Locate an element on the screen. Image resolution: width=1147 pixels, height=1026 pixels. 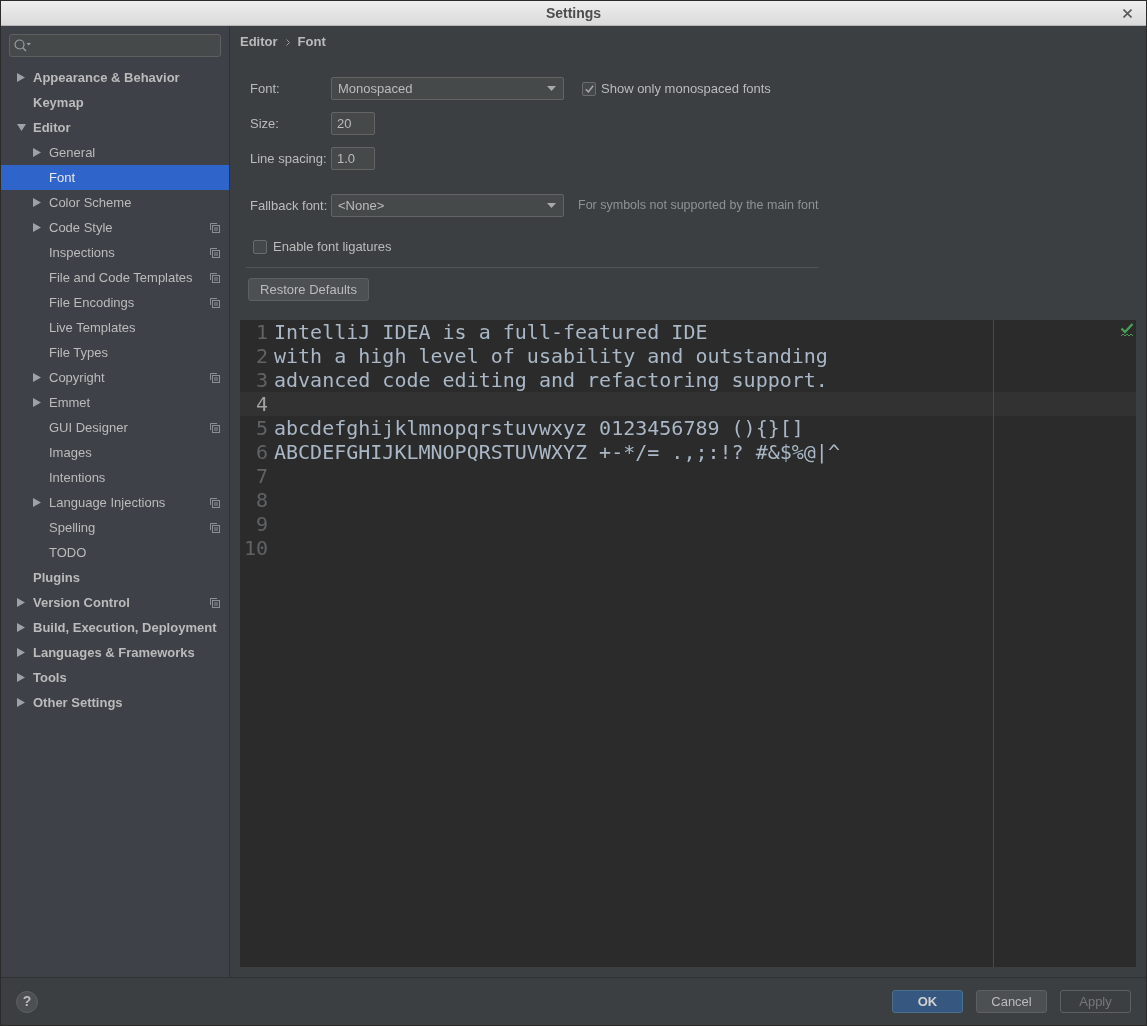
code-text: advanced code editing and refactoring support. is located at coordinates (550, 380).